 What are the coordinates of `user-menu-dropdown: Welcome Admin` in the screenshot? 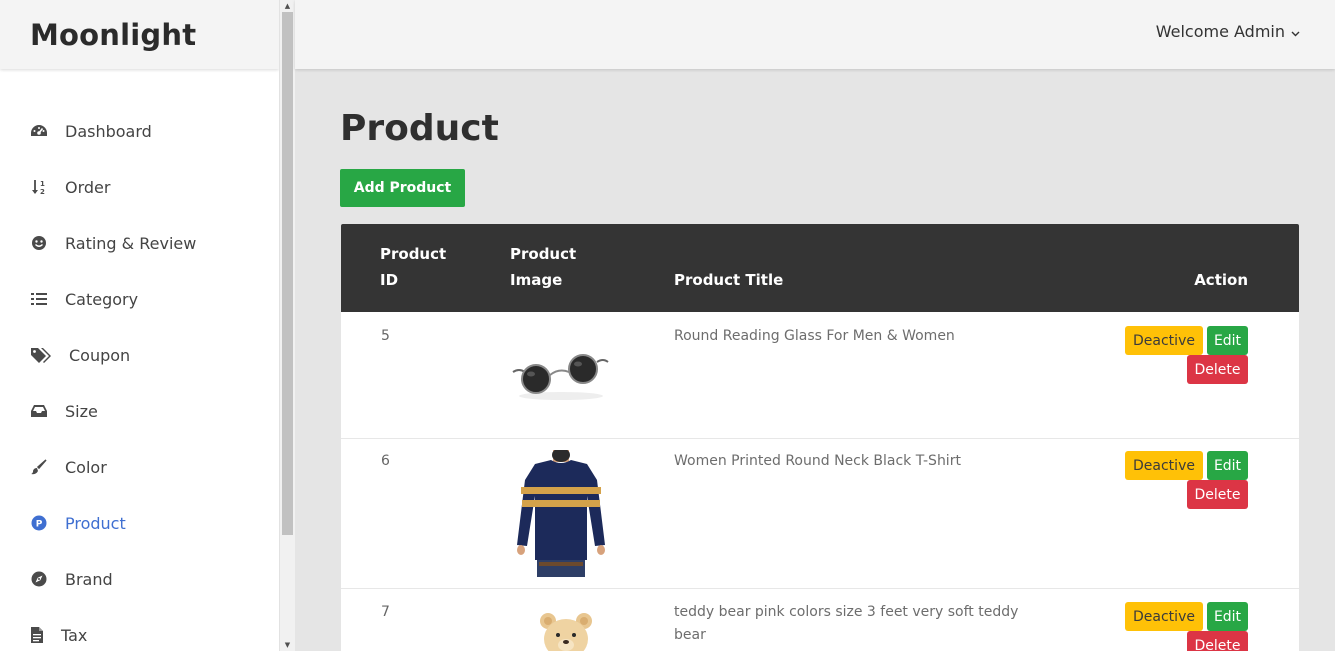 It's located at (1228, 31).